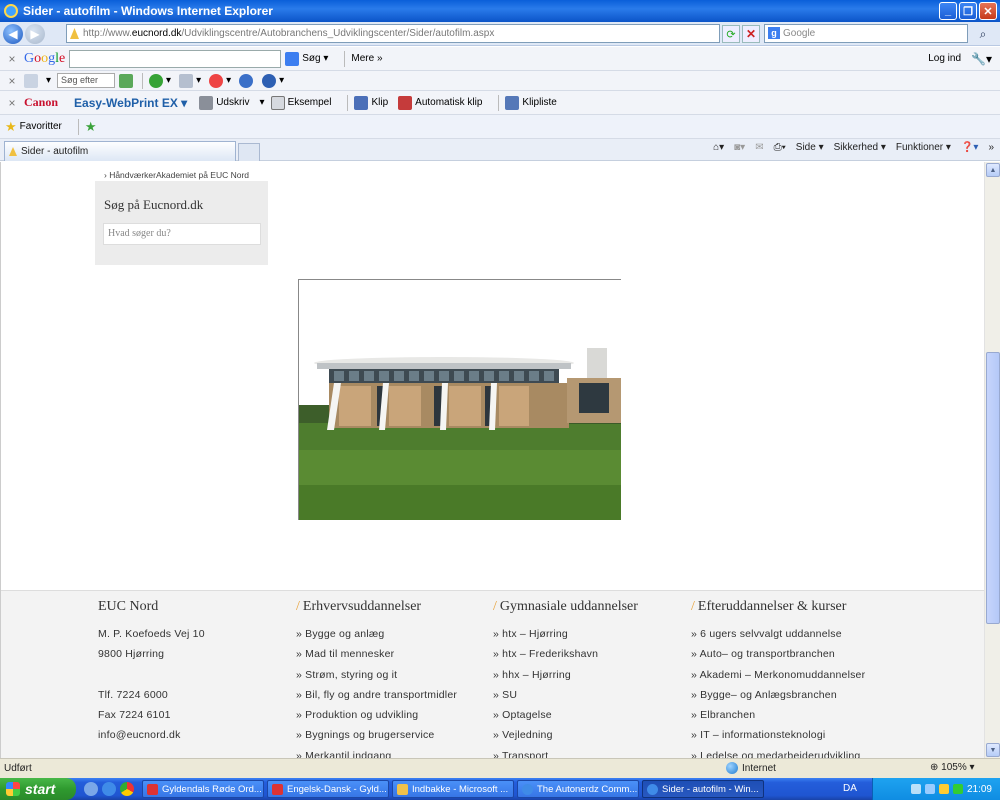 Image resolution: width=1000 pixels, height=800 pixels. I want to click on footer-gymnasial-title-text: Gymnasiale uddannelser, so click(568, 606).